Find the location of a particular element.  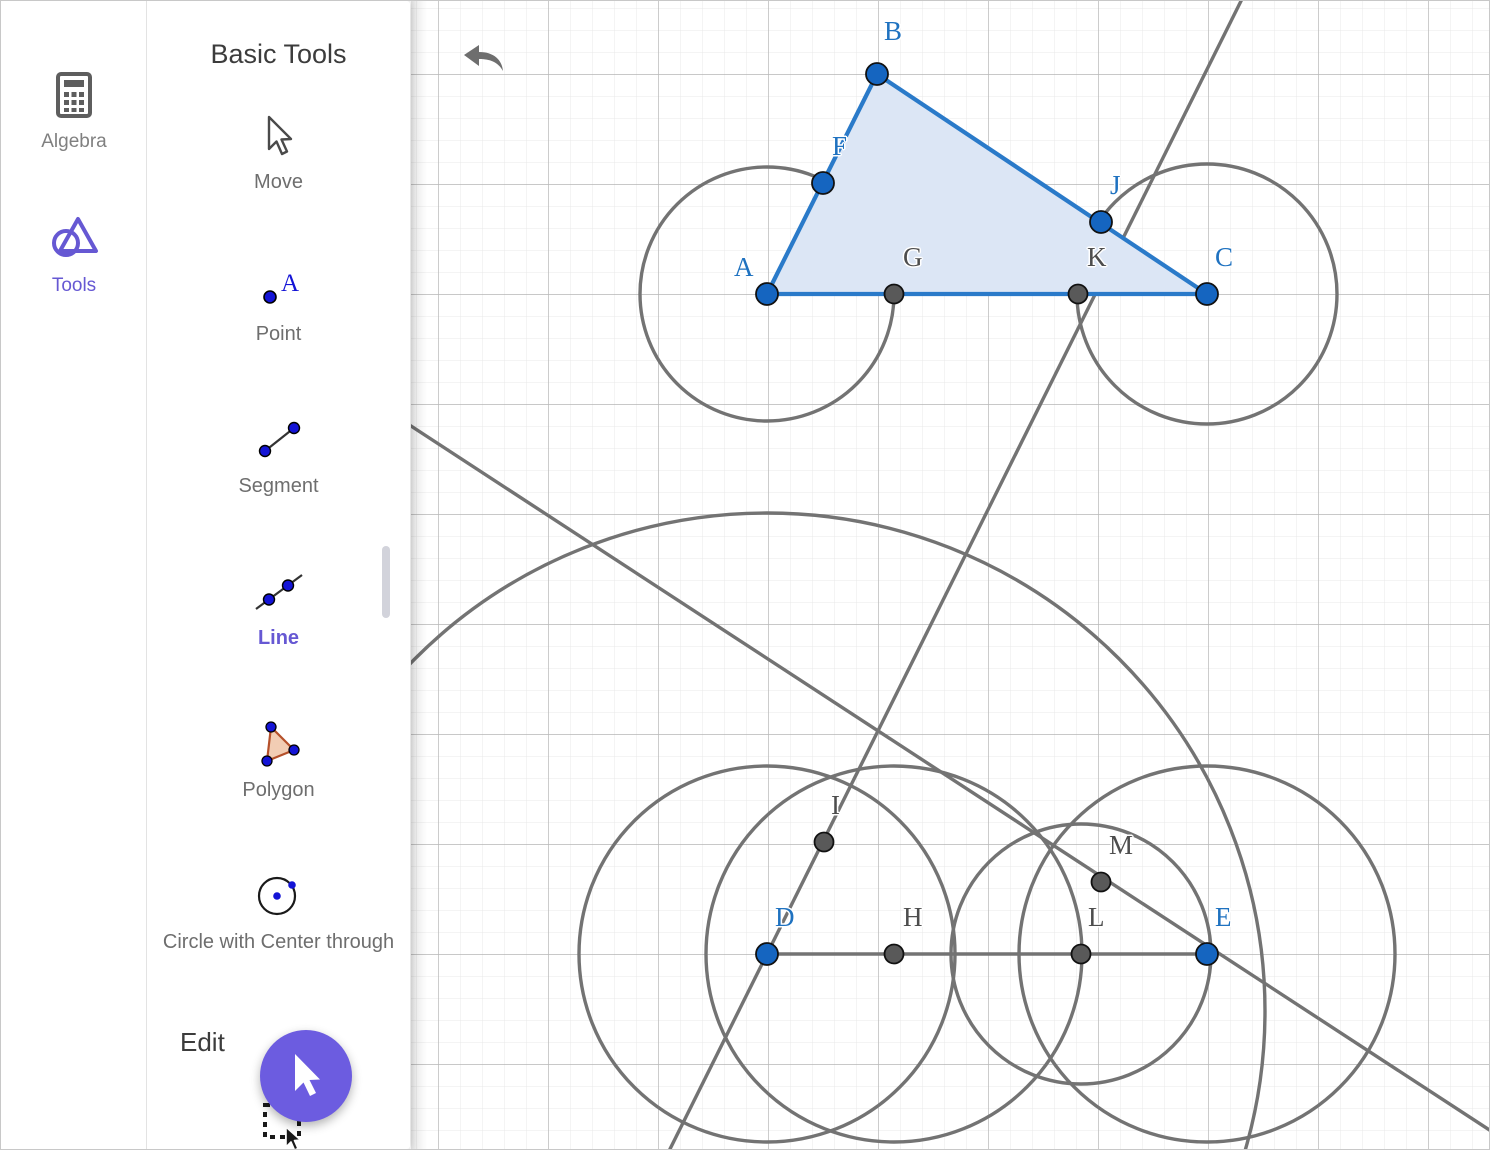

tool-segment-label: Segment is located at coordinates (278, 486).